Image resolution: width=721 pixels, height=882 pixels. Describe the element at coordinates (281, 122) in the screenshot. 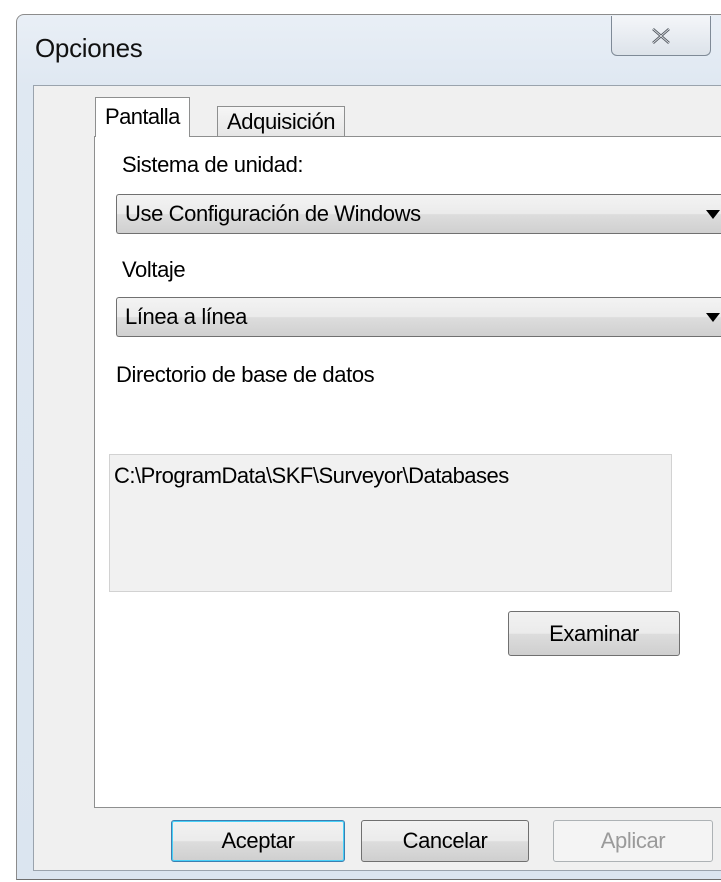

I see `tab-adquisicion: Adquisición` at that location.